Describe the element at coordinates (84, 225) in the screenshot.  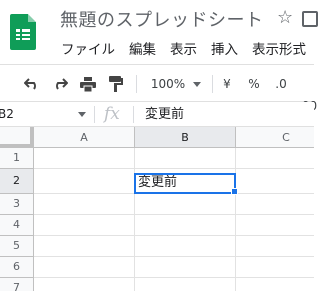
I see `cell-a4` at that location.